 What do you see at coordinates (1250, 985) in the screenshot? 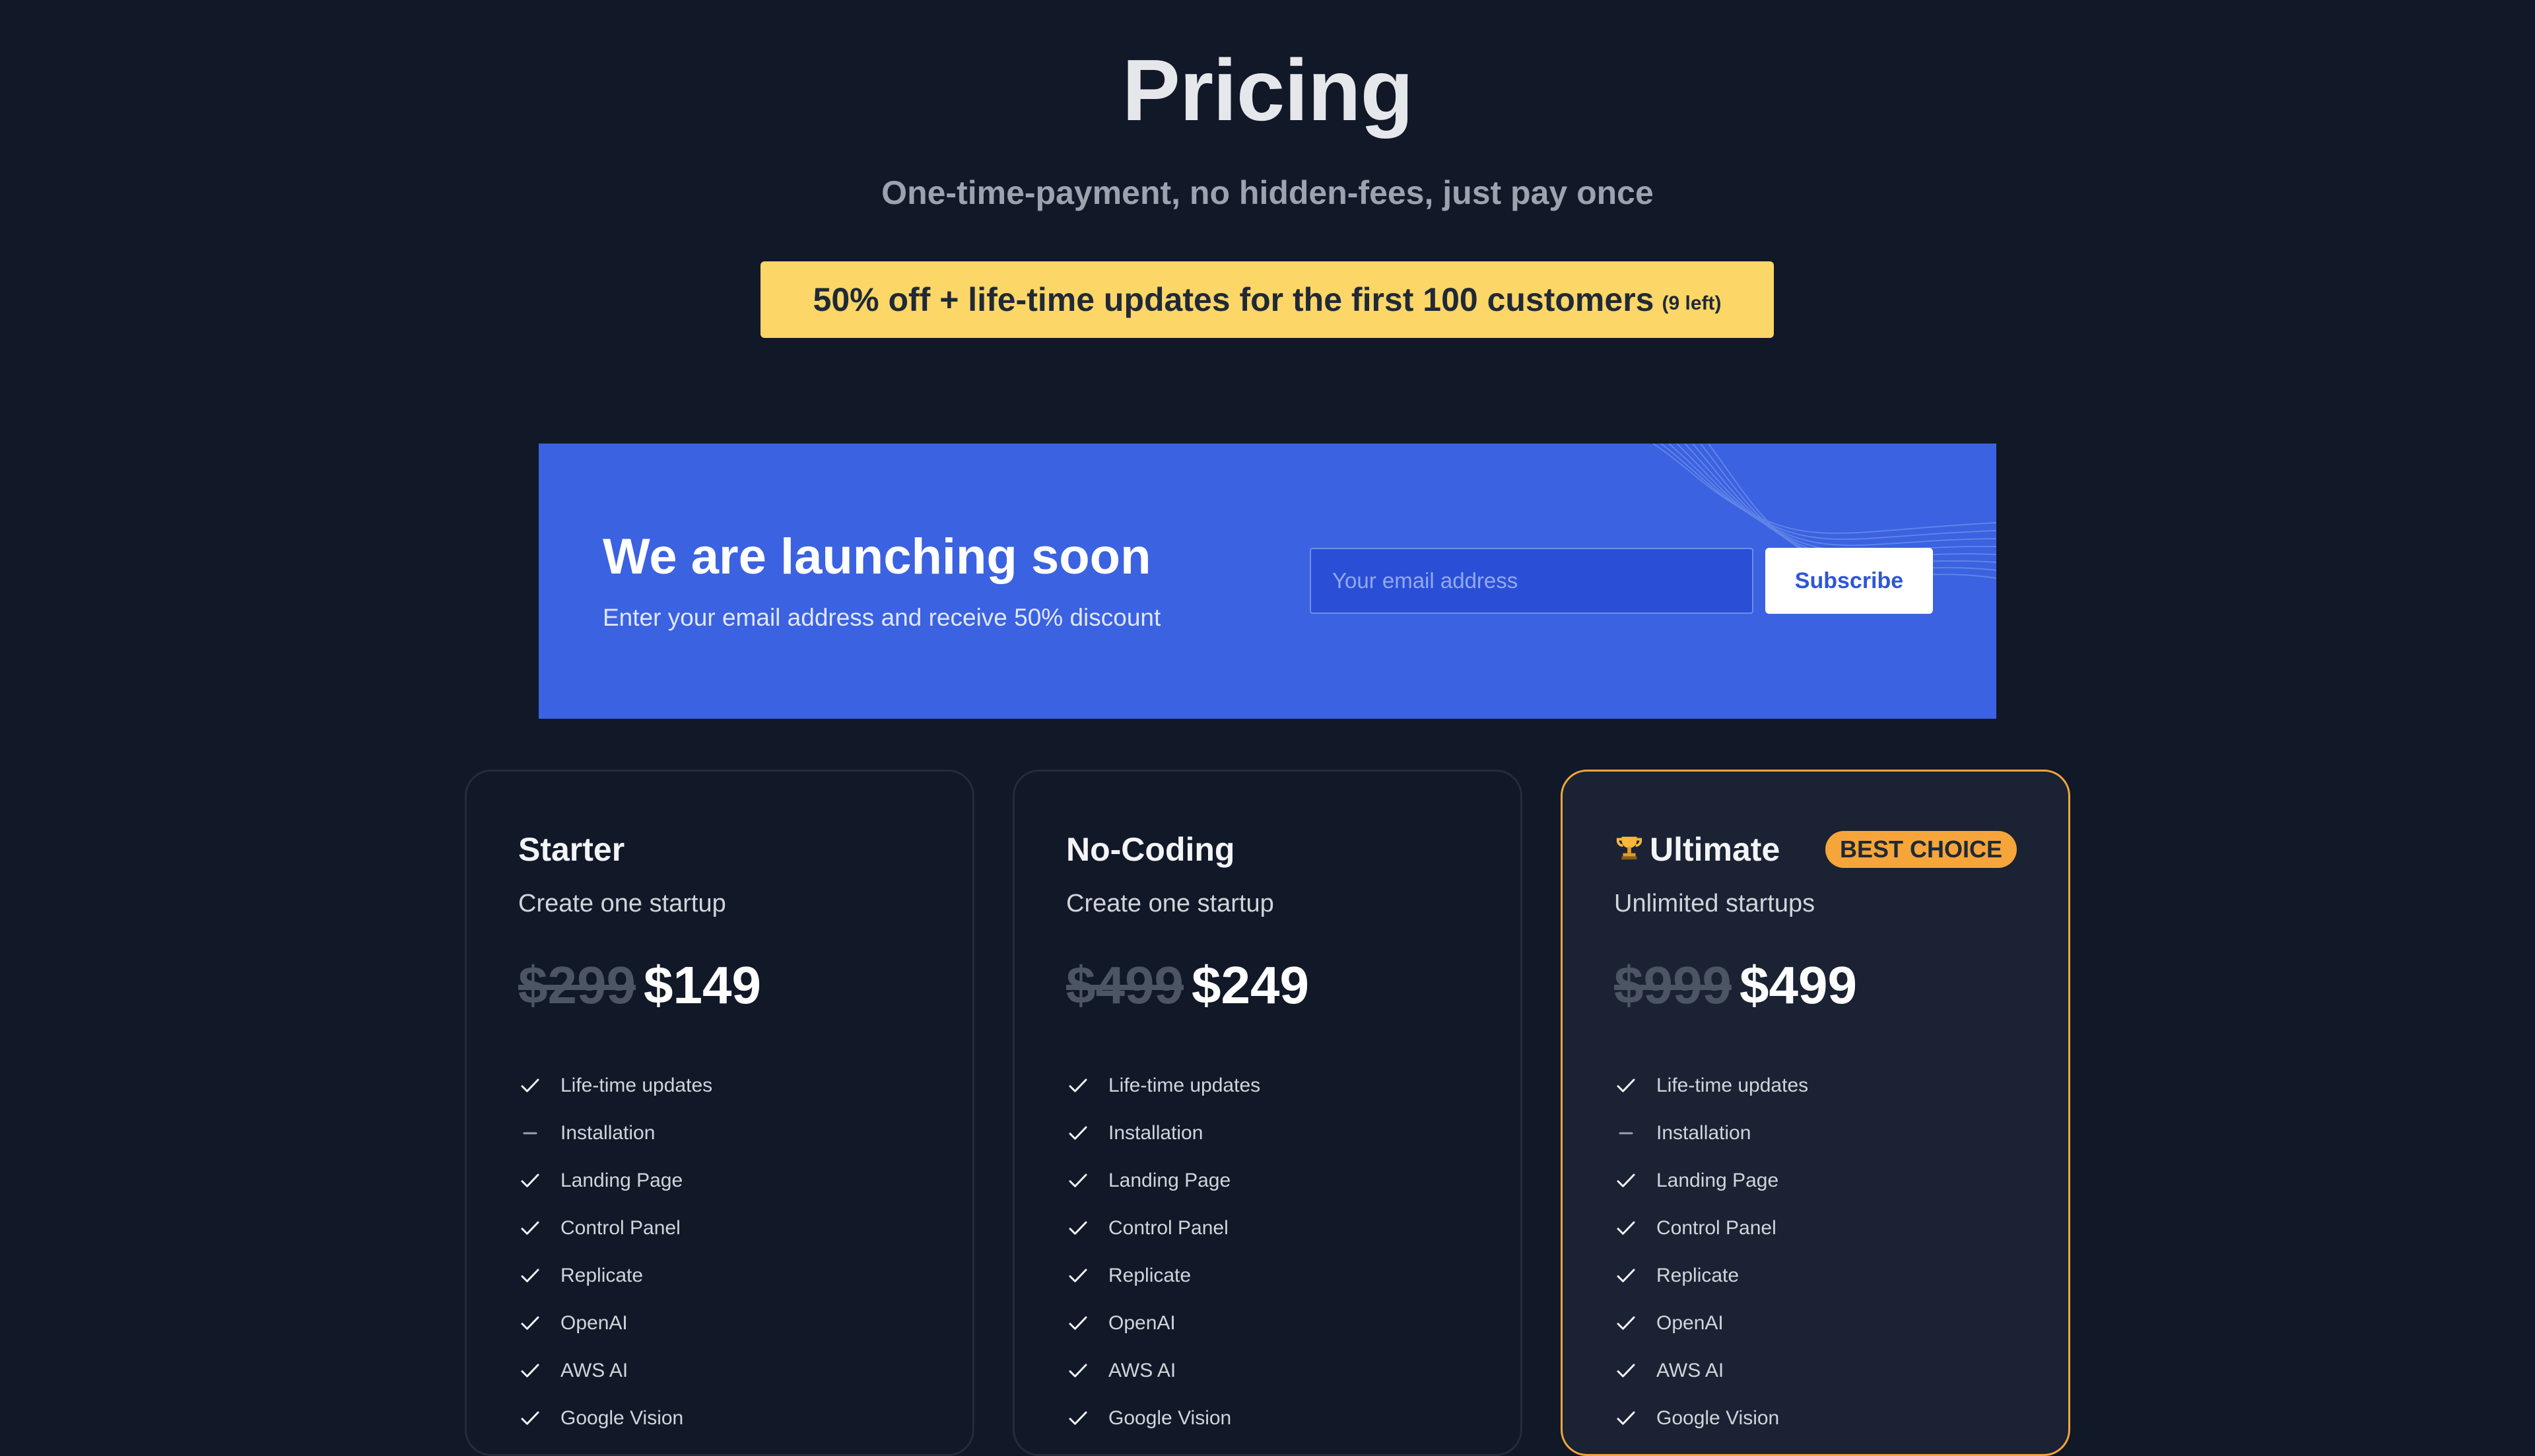
I see `discounted-price: $249` at bounding box center [1250, 985].